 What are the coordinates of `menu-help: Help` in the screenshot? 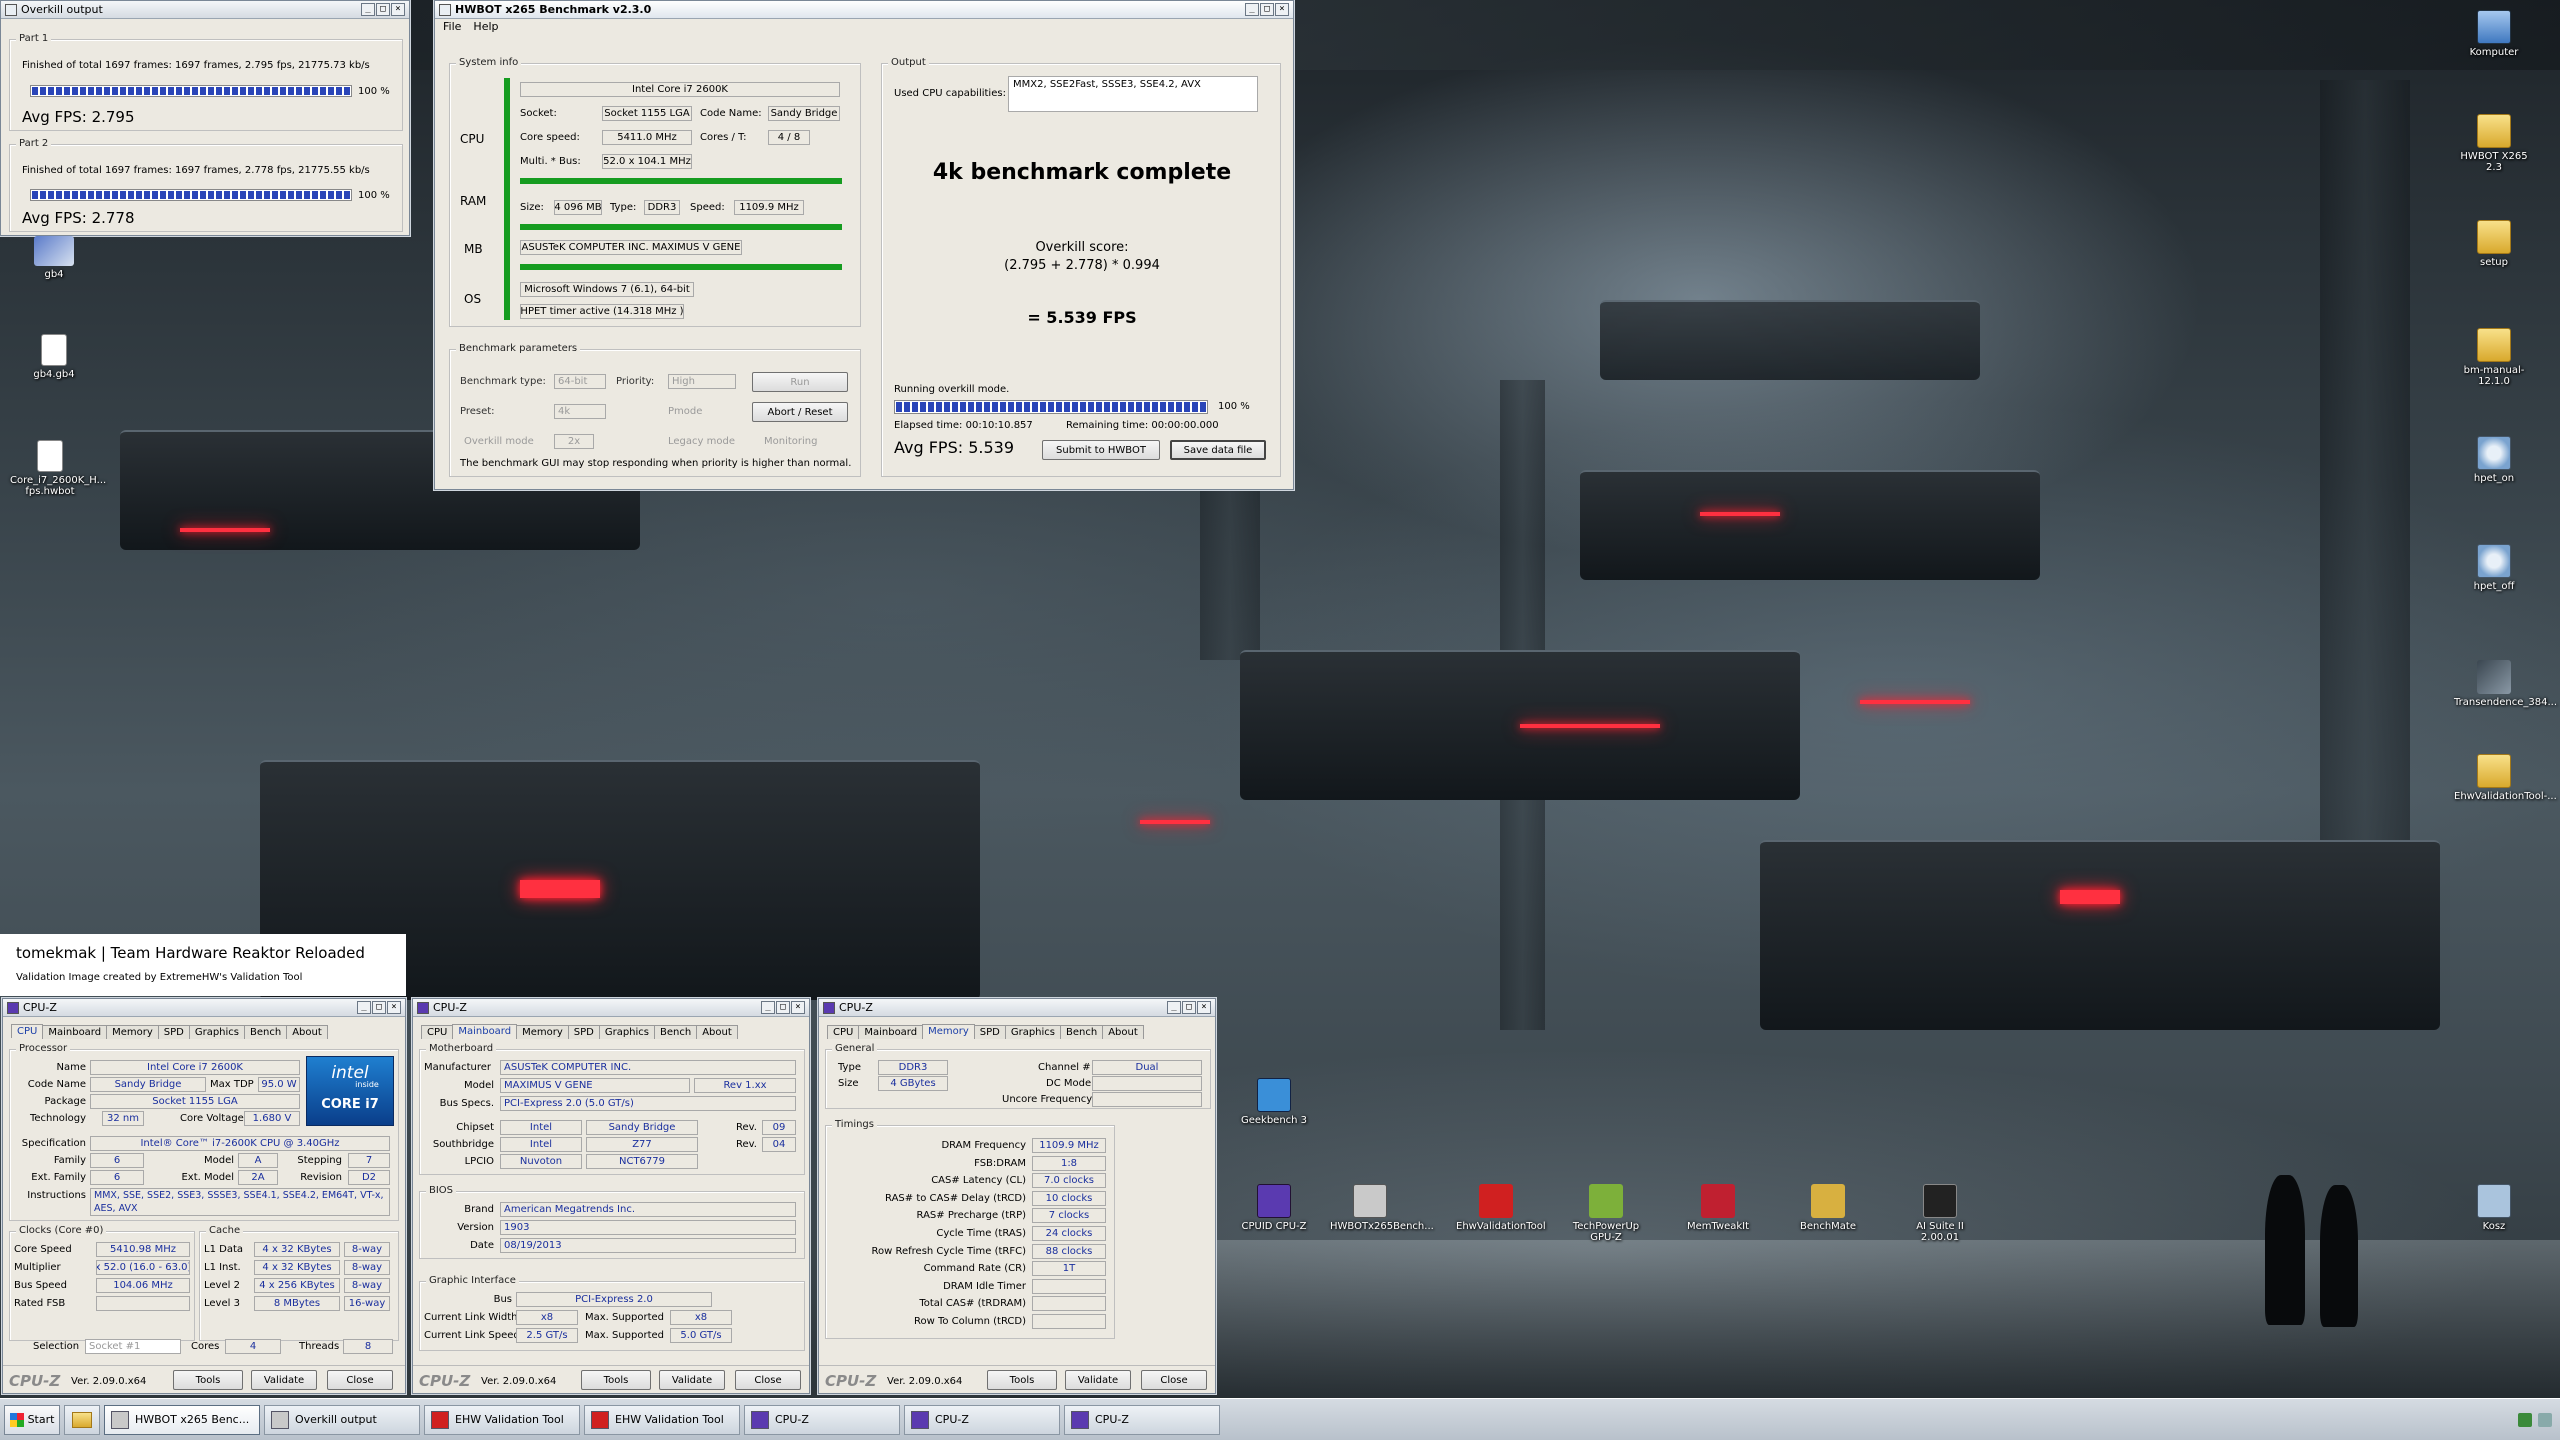 It's located at (485, 26).